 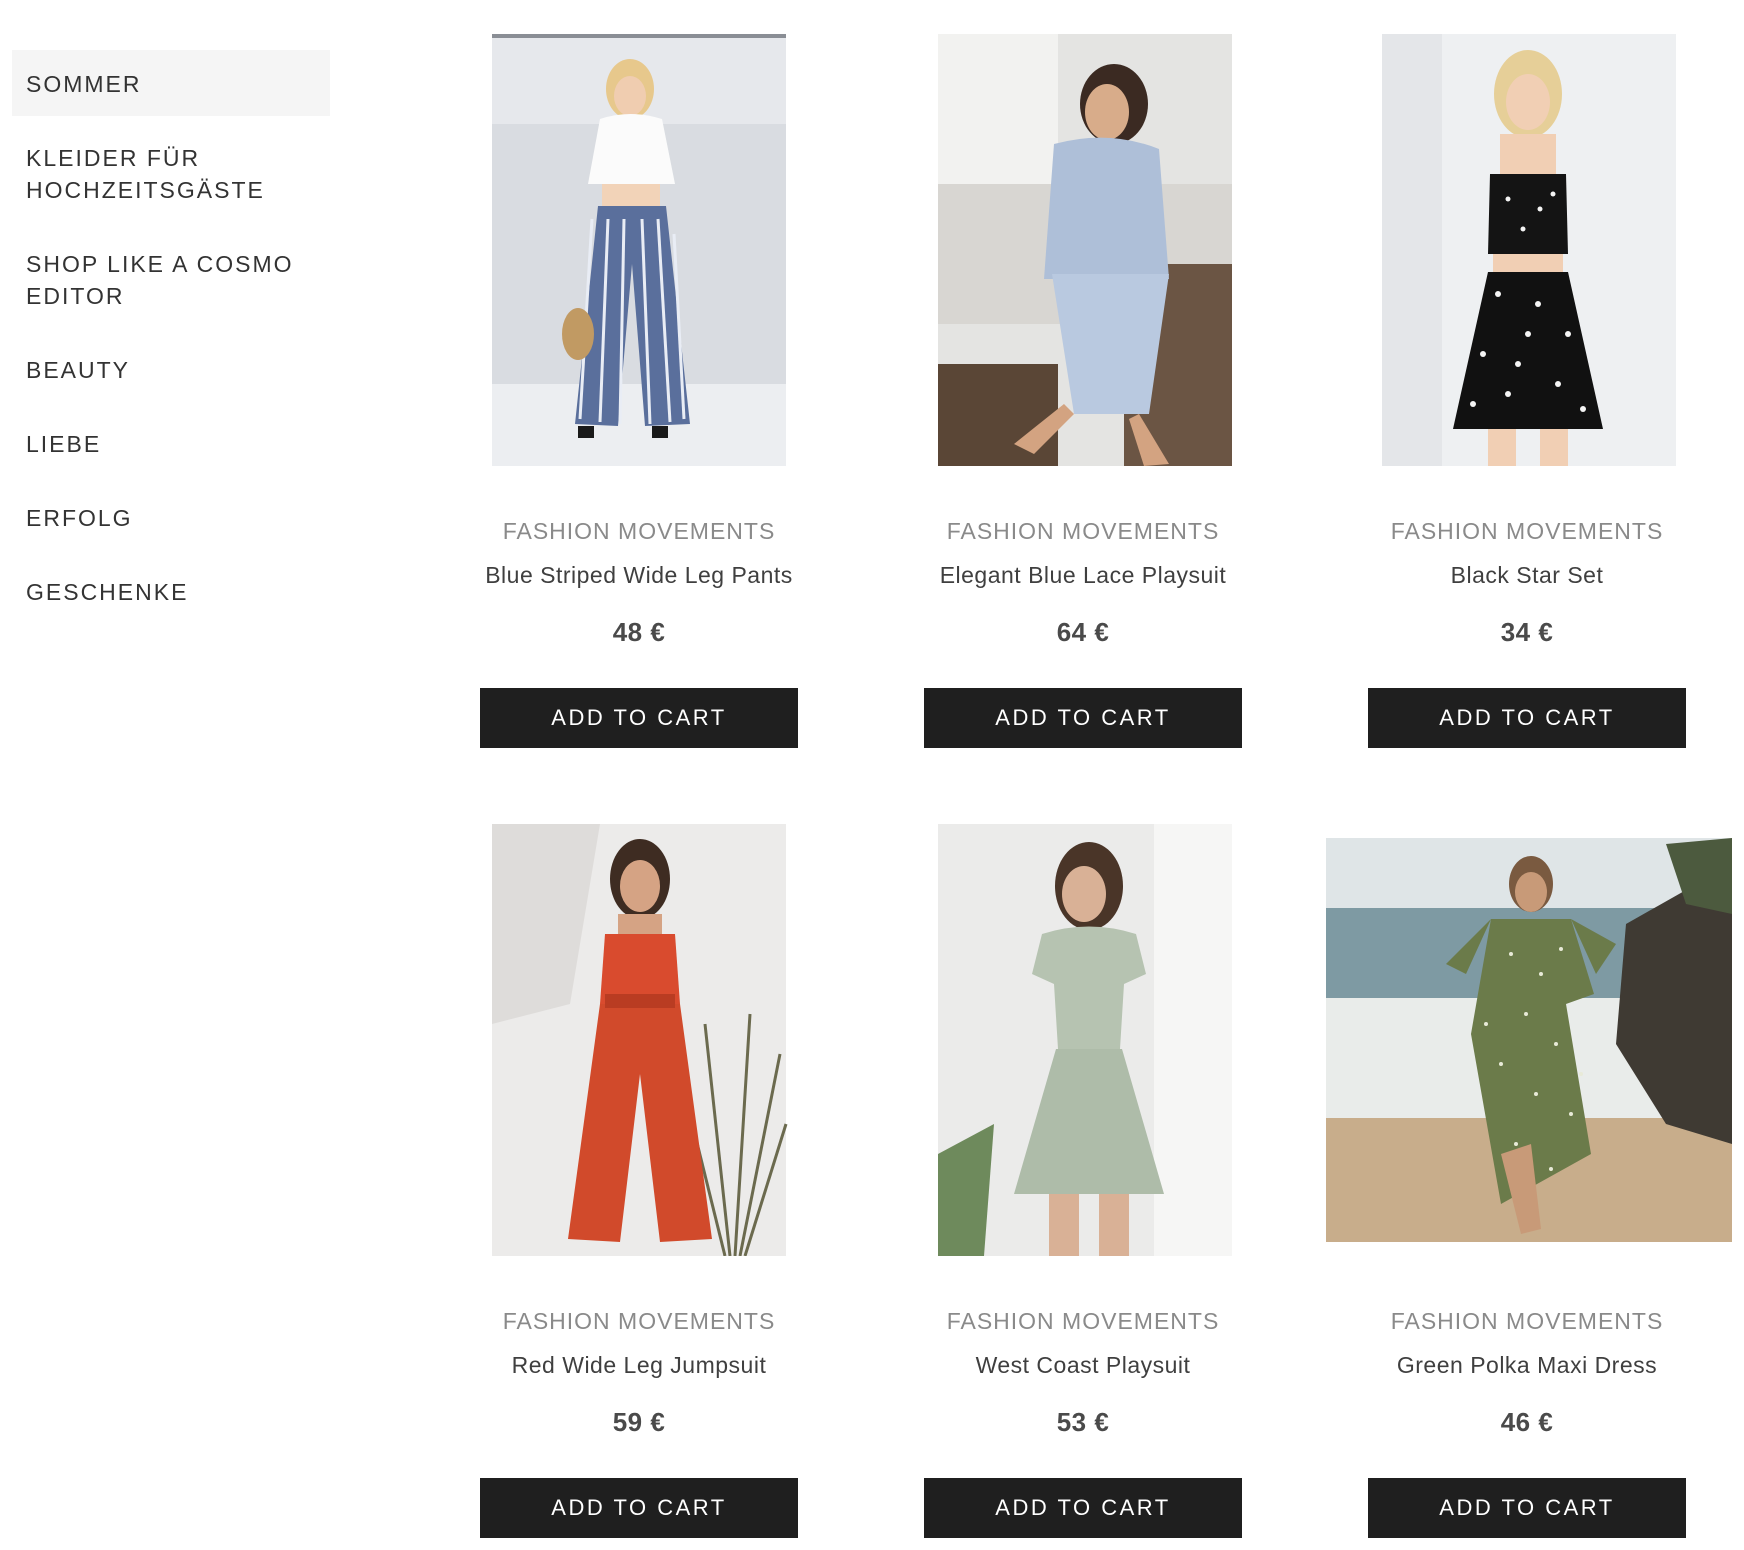 What do you see at coordinates (1083, 632) in the screenshot?
I see `product-price: 64 €` at bounding box center [1083, 632].